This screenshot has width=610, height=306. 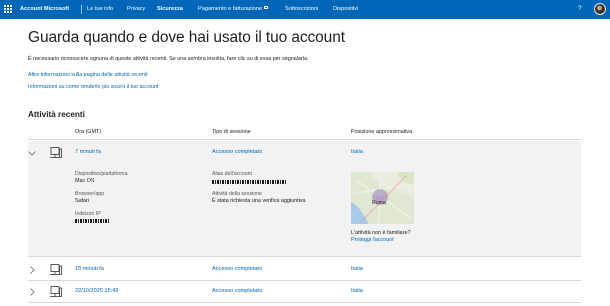 I want to click on platform-value: Mac OS, so click(x=85, y=181).